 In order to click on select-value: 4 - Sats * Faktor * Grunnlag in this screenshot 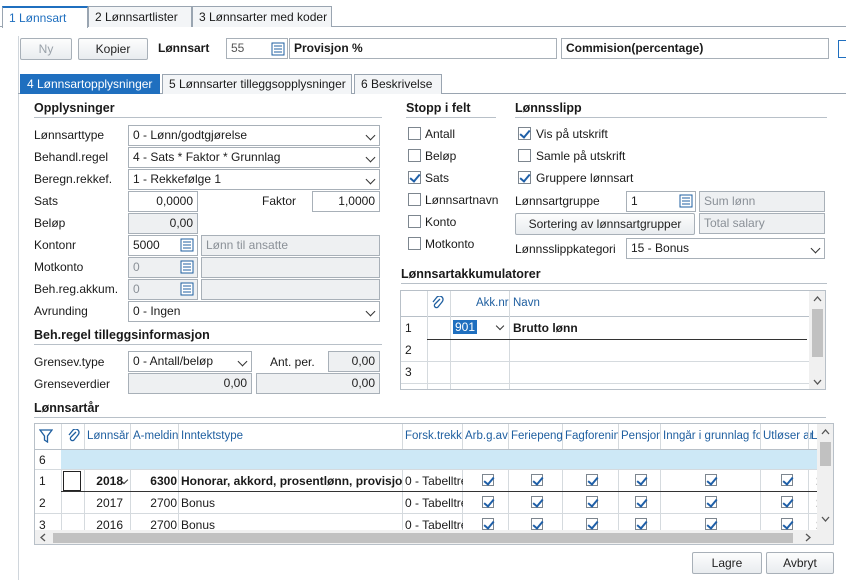, I will do `click(207, 157)`.